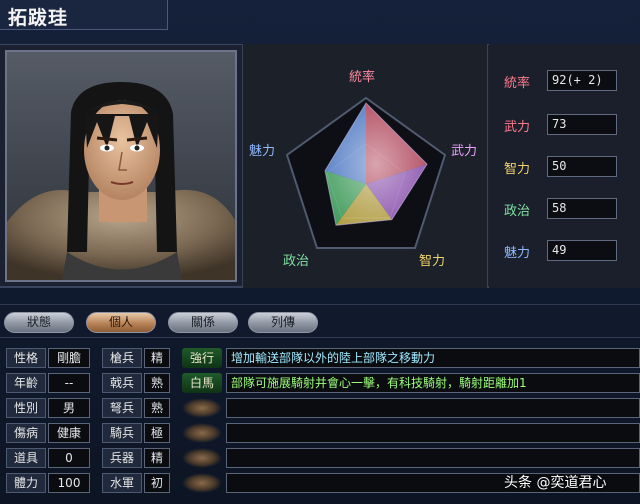 Image resolution: width=640 pixels, height=504 pixels. What do you see at coordinates (362, 77) in the screenshot?
I see `radar-label-top: 統率` at bounding box center [362, 77].